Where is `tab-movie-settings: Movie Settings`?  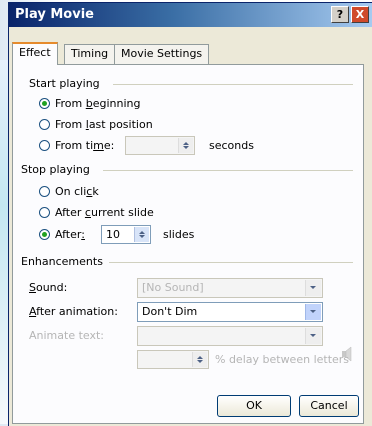 tab-movie-settings: Movie Settings is located at coordinates (162, 54).